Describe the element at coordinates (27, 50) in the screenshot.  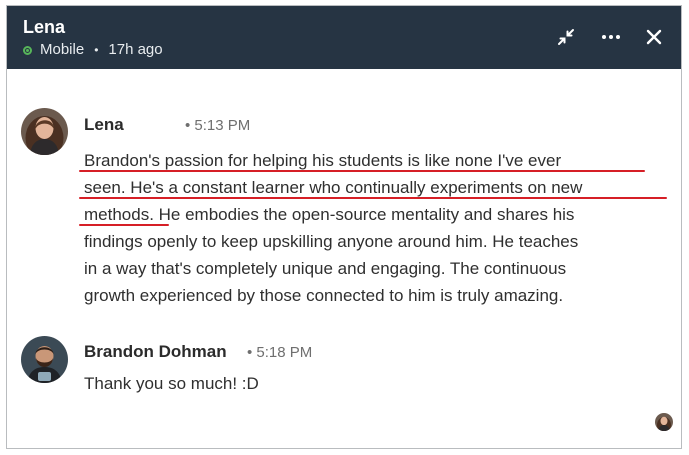
I see `online-indicator-icon` at that location.